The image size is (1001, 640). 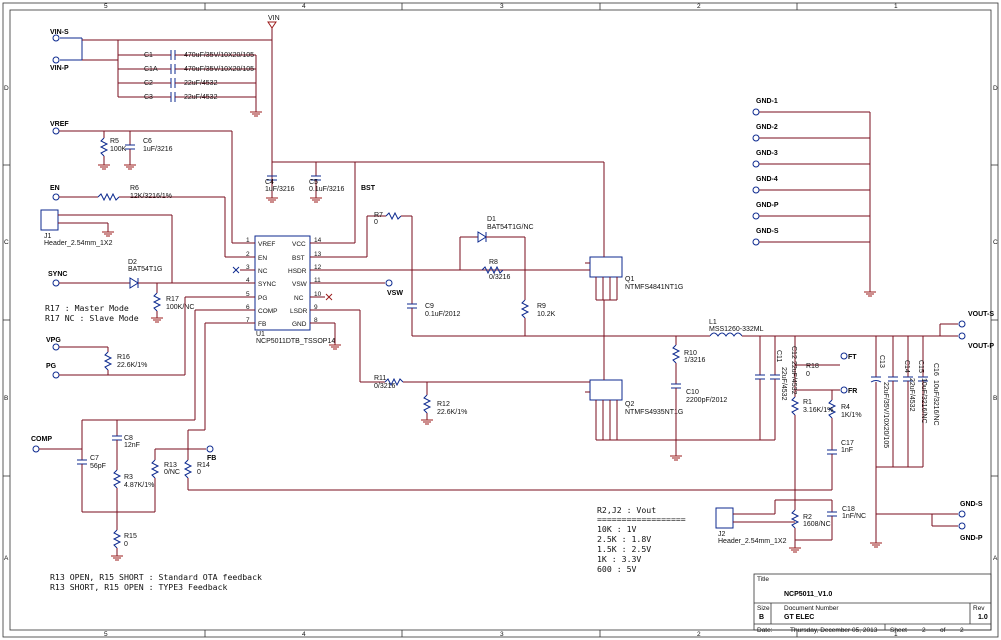 I want to click on row-label-right-d: D, so click(x=995, y=88).